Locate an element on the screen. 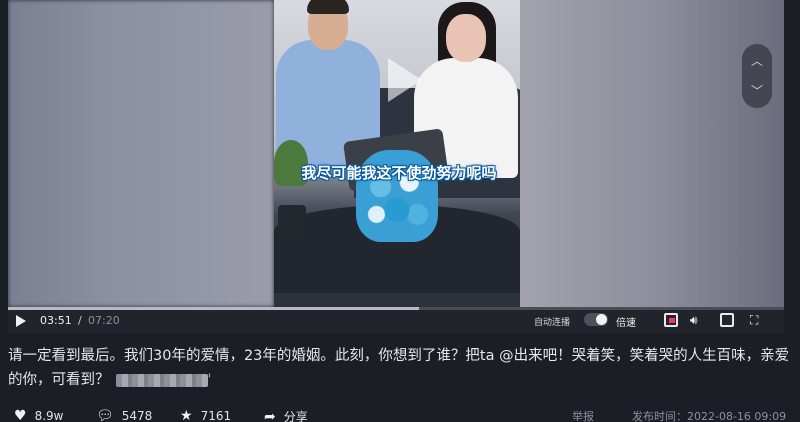 The width and height of the screenshot is (800, 422). pip-indicator is located at coordinates (672, 320).